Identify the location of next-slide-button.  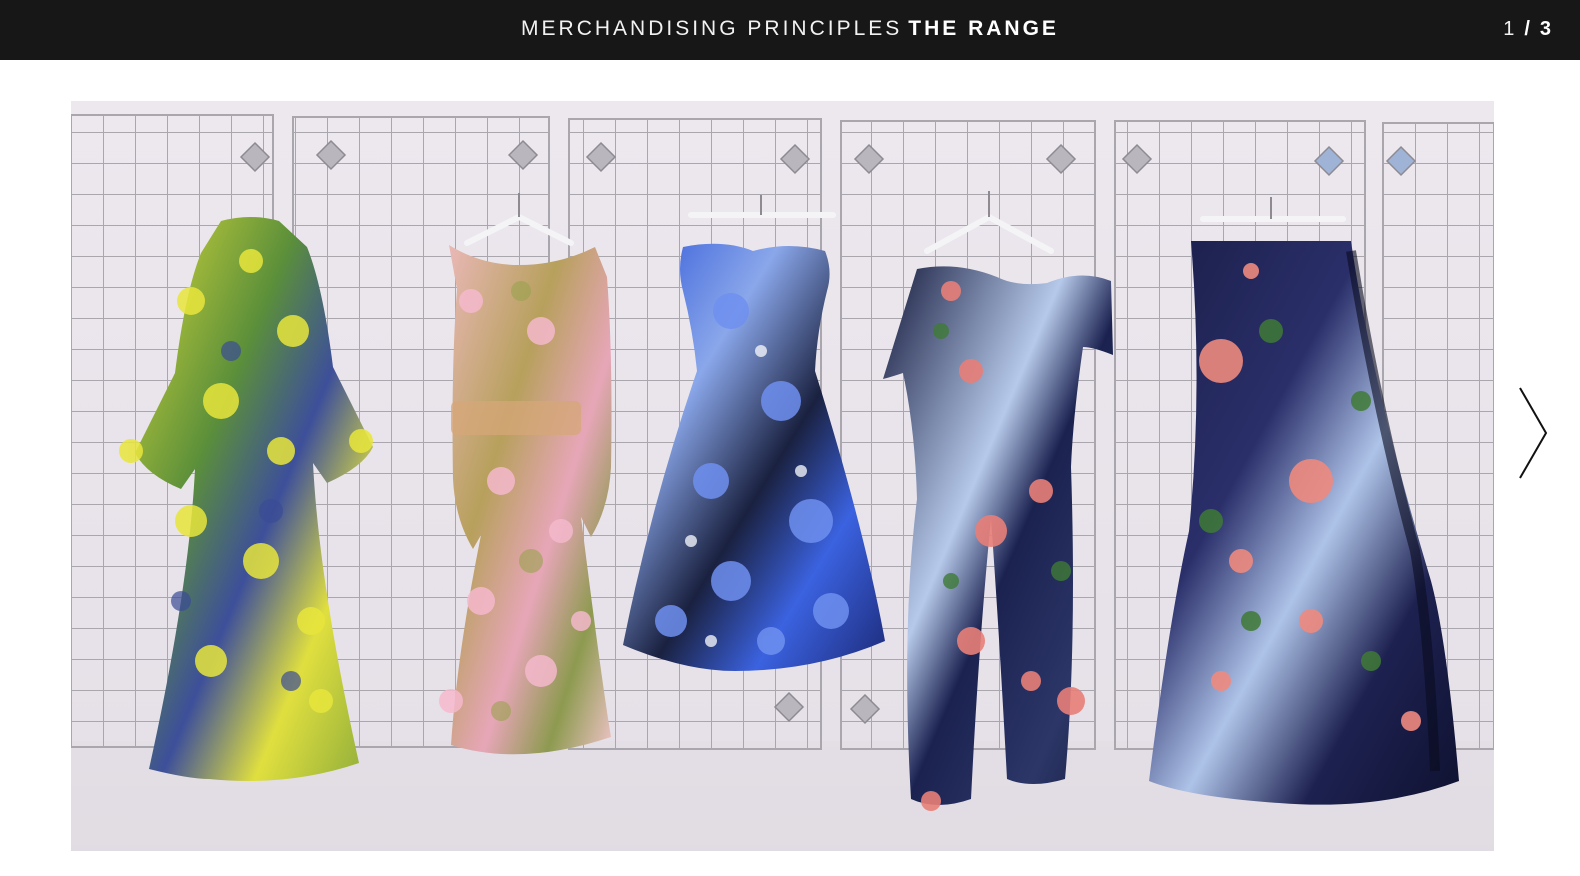
(1533, 433).